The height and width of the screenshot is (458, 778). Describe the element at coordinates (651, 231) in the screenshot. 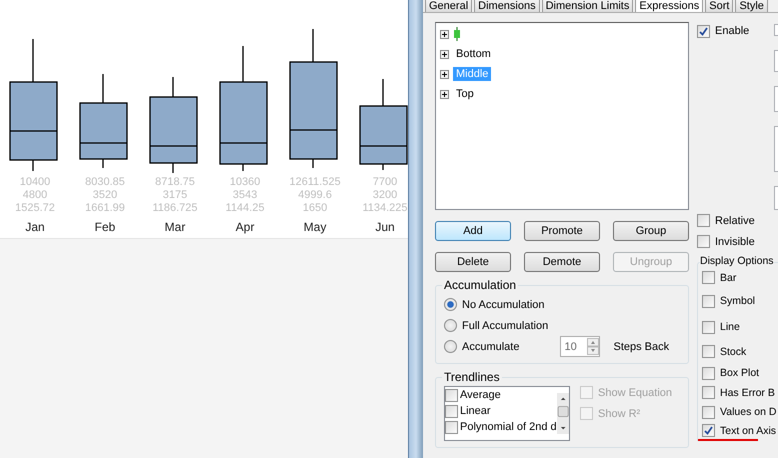

I see `action-button: Group` at that location.